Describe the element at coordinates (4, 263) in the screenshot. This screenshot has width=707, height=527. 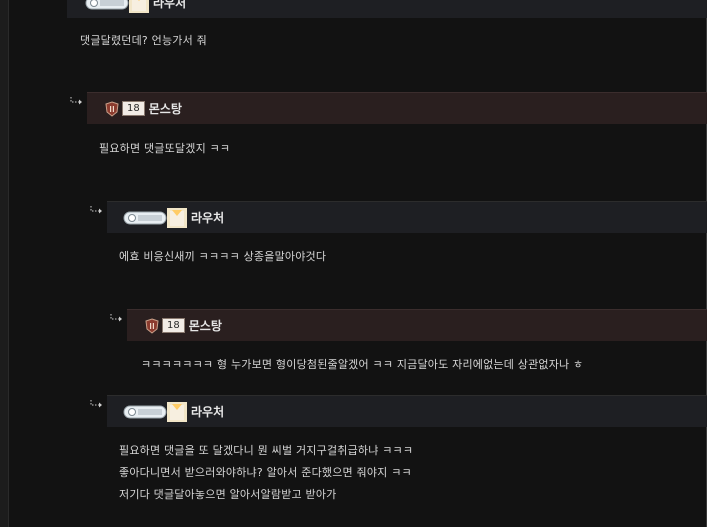
I see `left-scroll-strip` at that location.